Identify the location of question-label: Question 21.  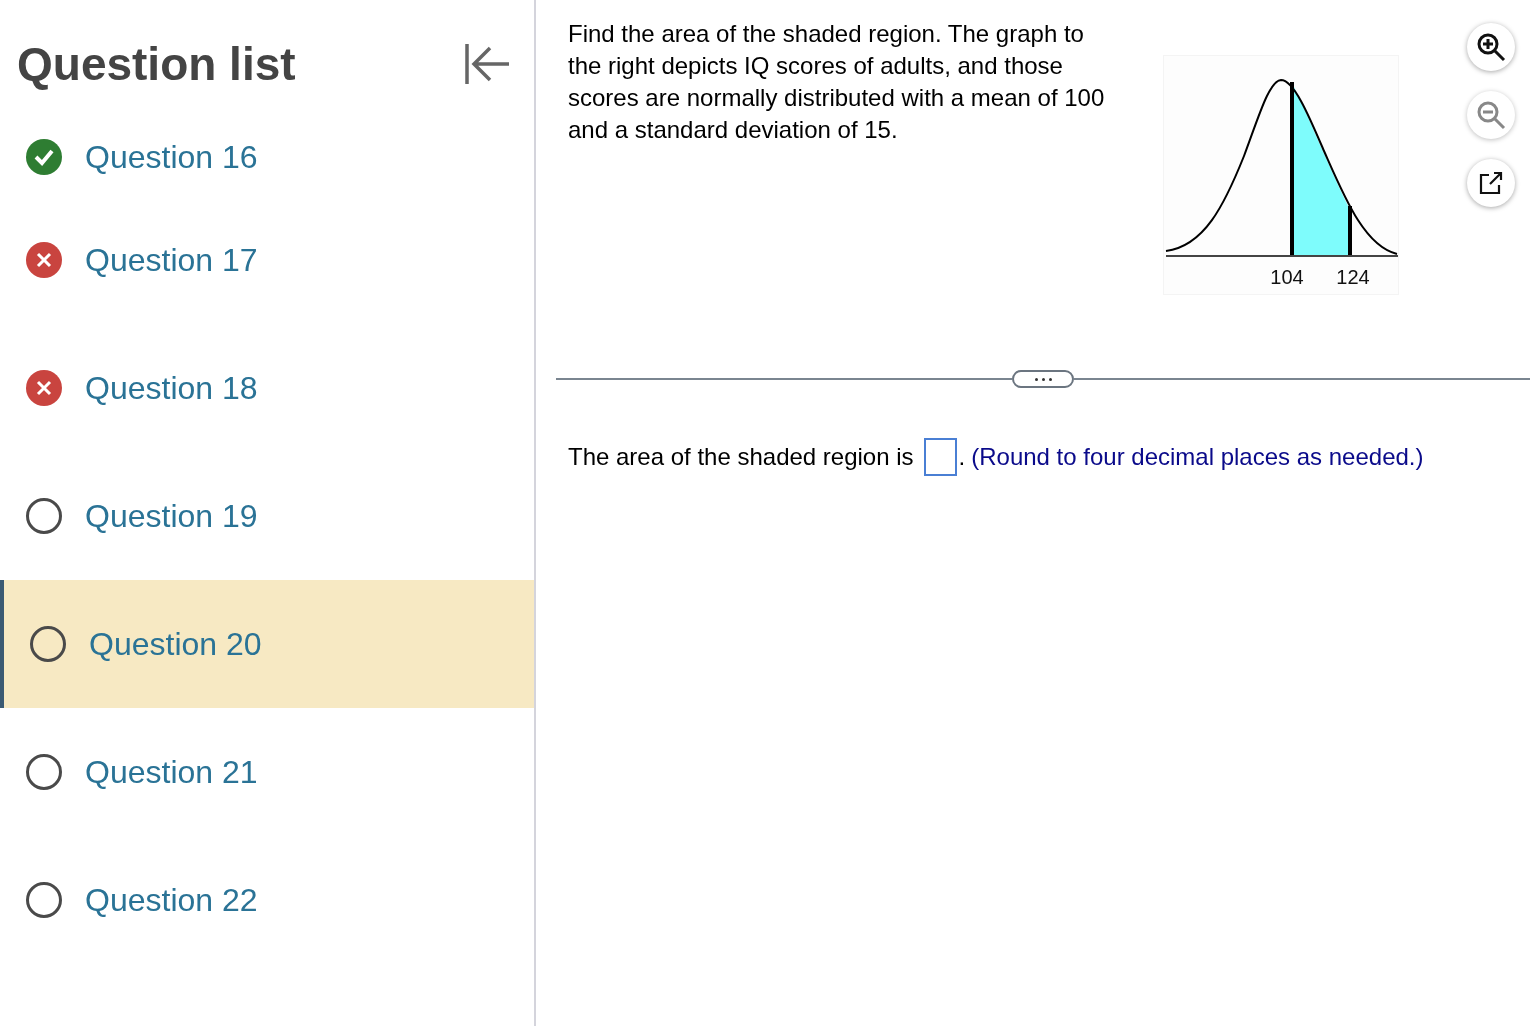
(171, 772).